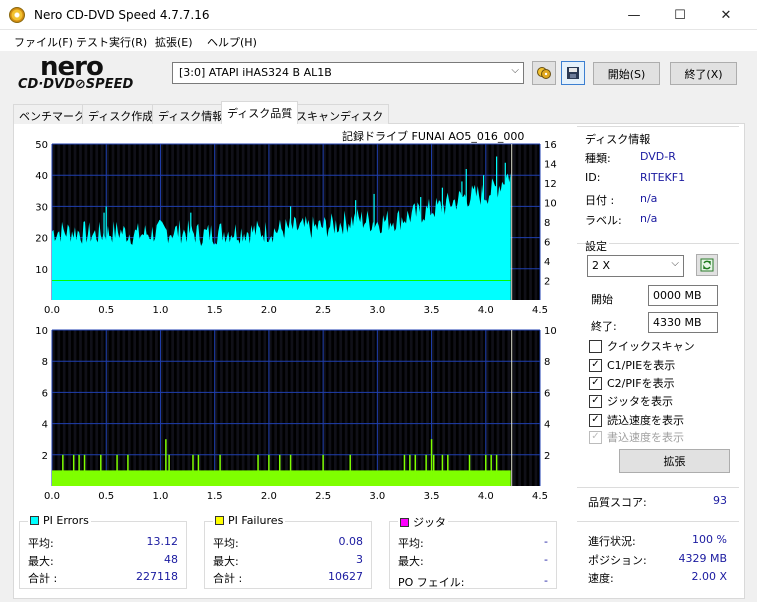  I want to click on y-tick-label-right: 14, so click(550, 165).